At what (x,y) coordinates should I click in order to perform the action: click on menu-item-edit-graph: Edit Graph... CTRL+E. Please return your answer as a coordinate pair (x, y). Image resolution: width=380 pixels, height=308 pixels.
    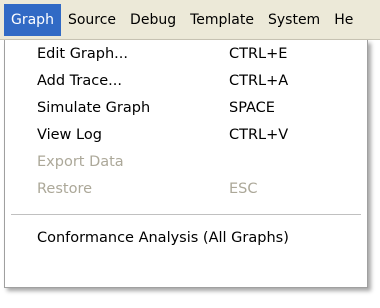
    Looking at the image, I should click on (186, 56).